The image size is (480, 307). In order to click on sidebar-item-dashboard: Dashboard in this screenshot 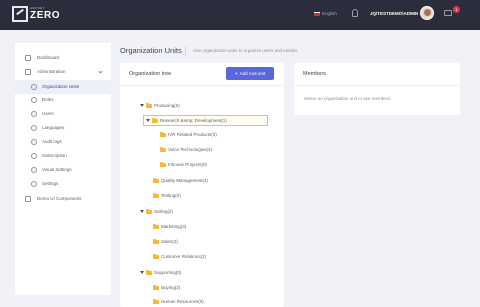, I will do `click(63, 58)`.